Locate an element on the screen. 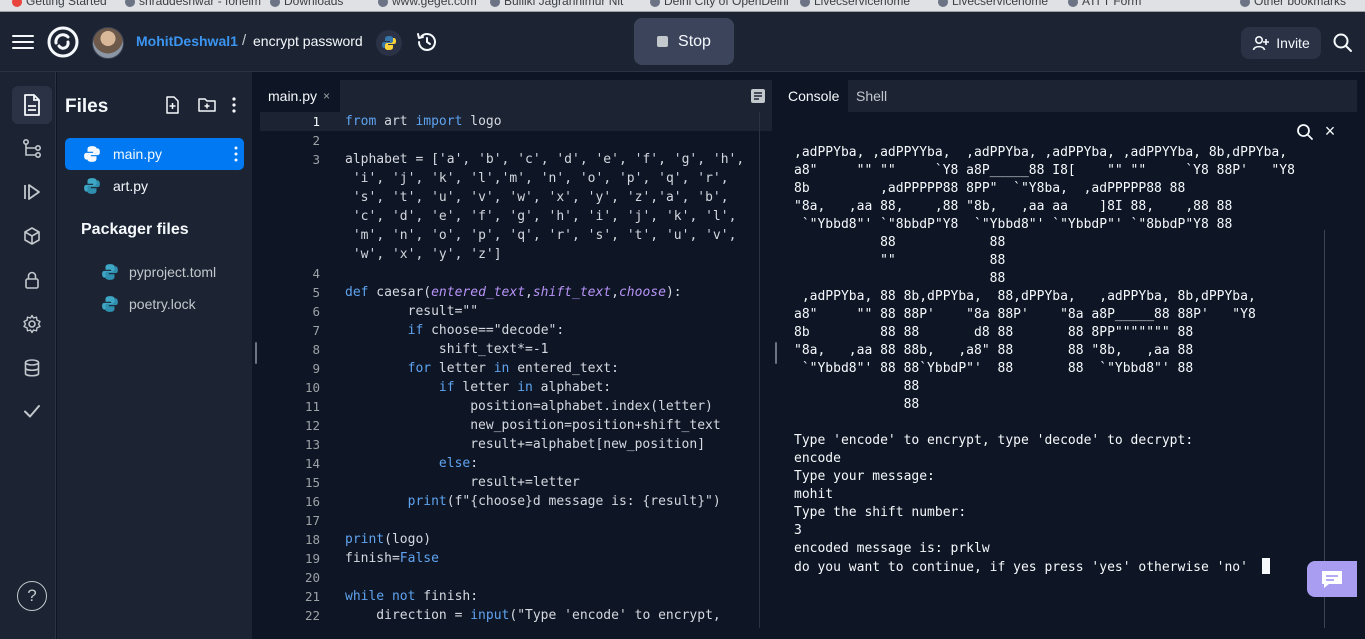 This screenshot has width=1365, height=639. bookmark-item: shraddeshwar - fohelm is located at coordinates (193, 4).